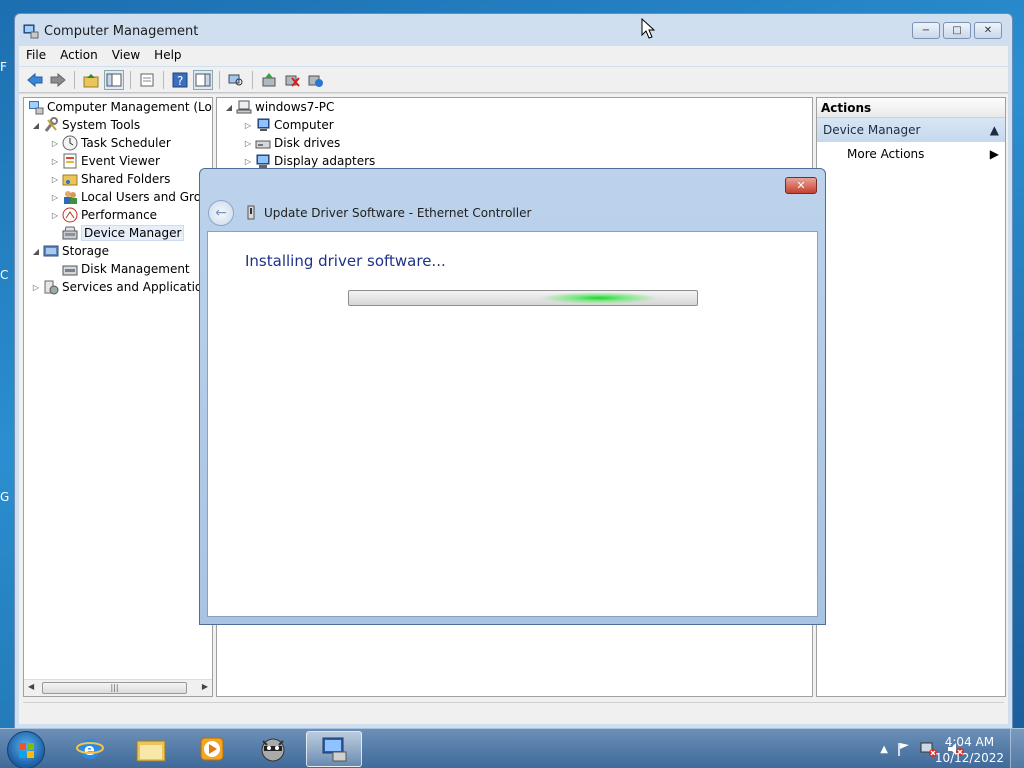  Describe the element at coordinates (957, 30) in the screenshot. I see `maximize-button: □` at that location.